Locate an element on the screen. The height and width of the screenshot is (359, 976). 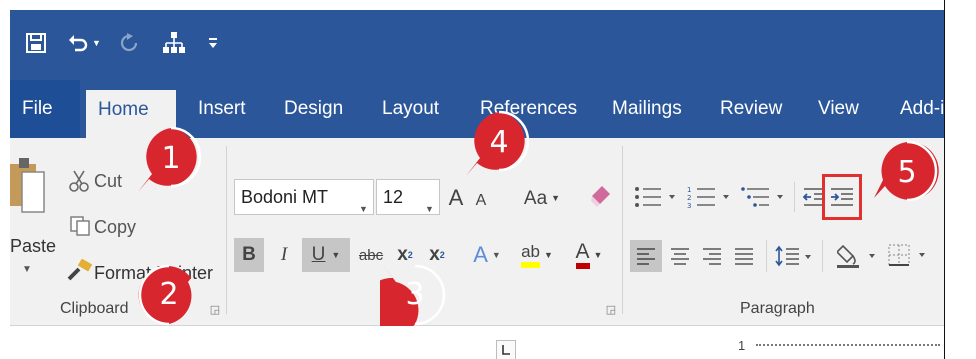
tab-design: Design is located at coordinates (313, 109).